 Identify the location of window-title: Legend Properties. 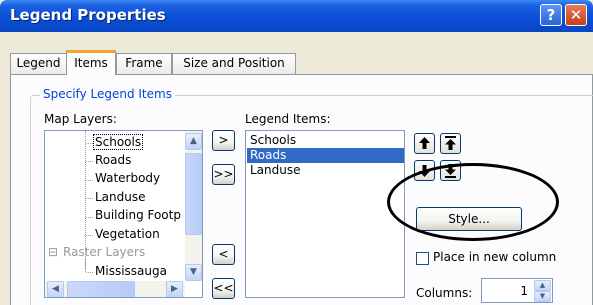
(88, 15).